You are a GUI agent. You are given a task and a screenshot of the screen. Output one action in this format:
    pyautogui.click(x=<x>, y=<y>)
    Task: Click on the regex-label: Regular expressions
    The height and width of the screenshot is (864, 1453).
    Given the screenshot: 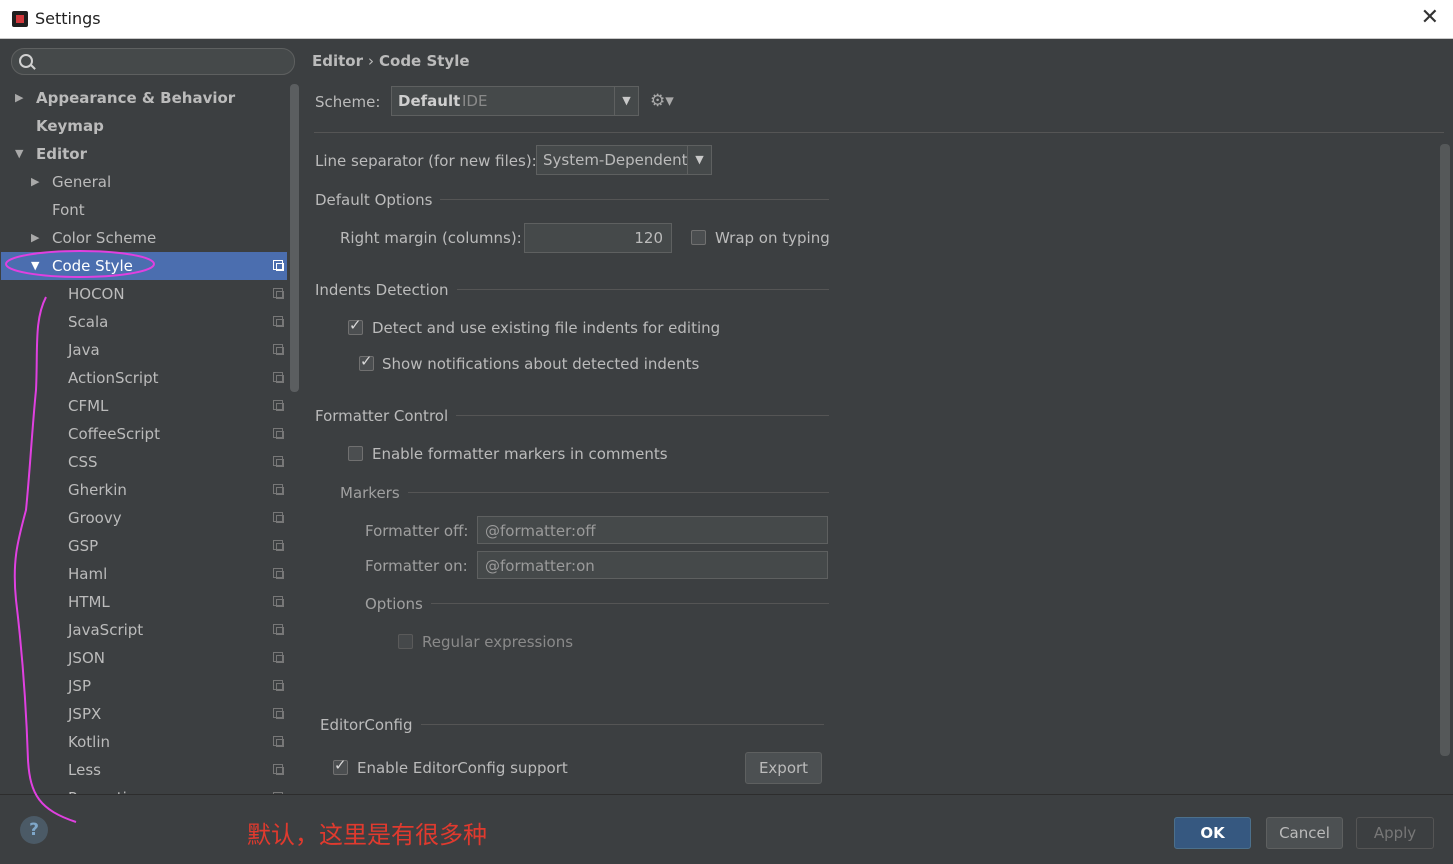 What is the action you would take?
    pyautogui.click(x=497, y=642)
    